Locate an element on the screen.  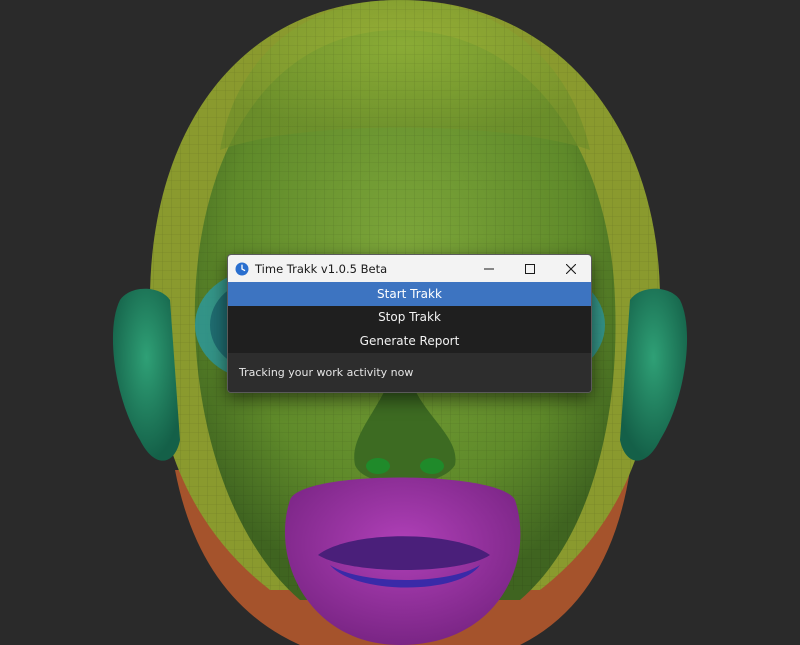
status-message: Tracking your work activity now is located at coordinates (409, 372).